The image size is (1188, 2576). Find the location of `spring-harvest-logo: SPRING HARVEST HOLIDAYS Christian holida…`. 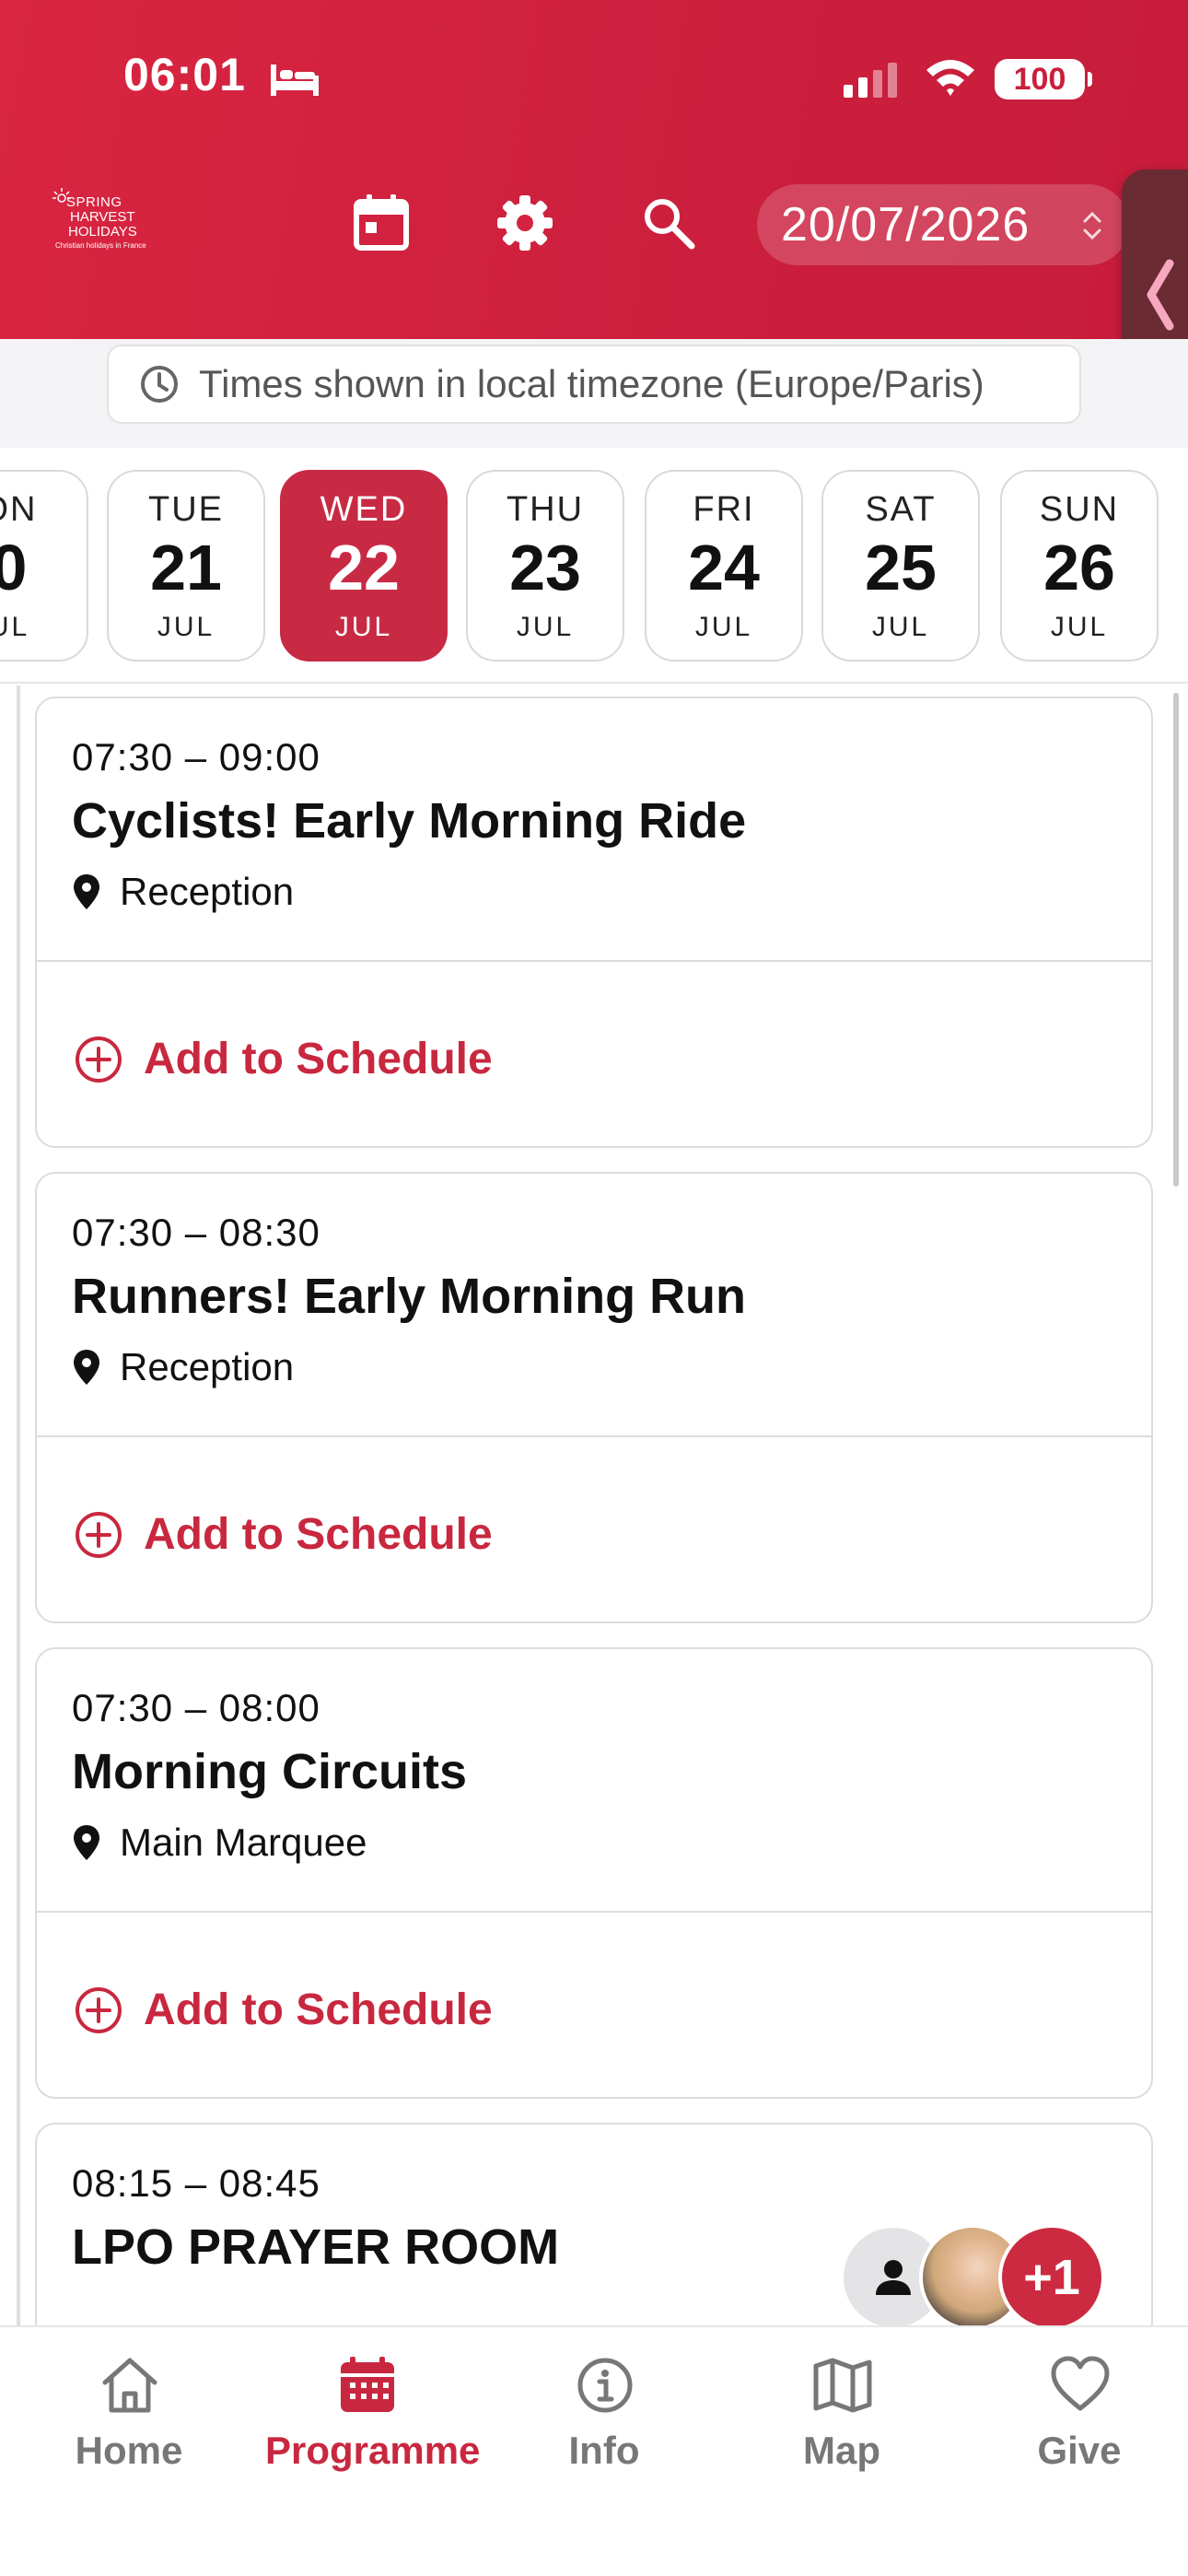

spring-harvest-logo: SPRING HARVEST HOLIDAYS Christian holida… is located at coordinates (102, 220).